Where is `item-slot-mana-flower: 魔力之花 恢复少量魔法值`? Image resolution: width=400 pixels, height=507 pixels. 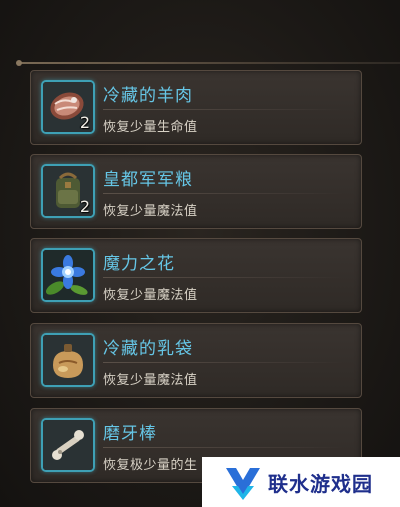
item-slot-mana-flower: 魔力之花 恢复少量魔法值 is located at coordinates (196, 275).